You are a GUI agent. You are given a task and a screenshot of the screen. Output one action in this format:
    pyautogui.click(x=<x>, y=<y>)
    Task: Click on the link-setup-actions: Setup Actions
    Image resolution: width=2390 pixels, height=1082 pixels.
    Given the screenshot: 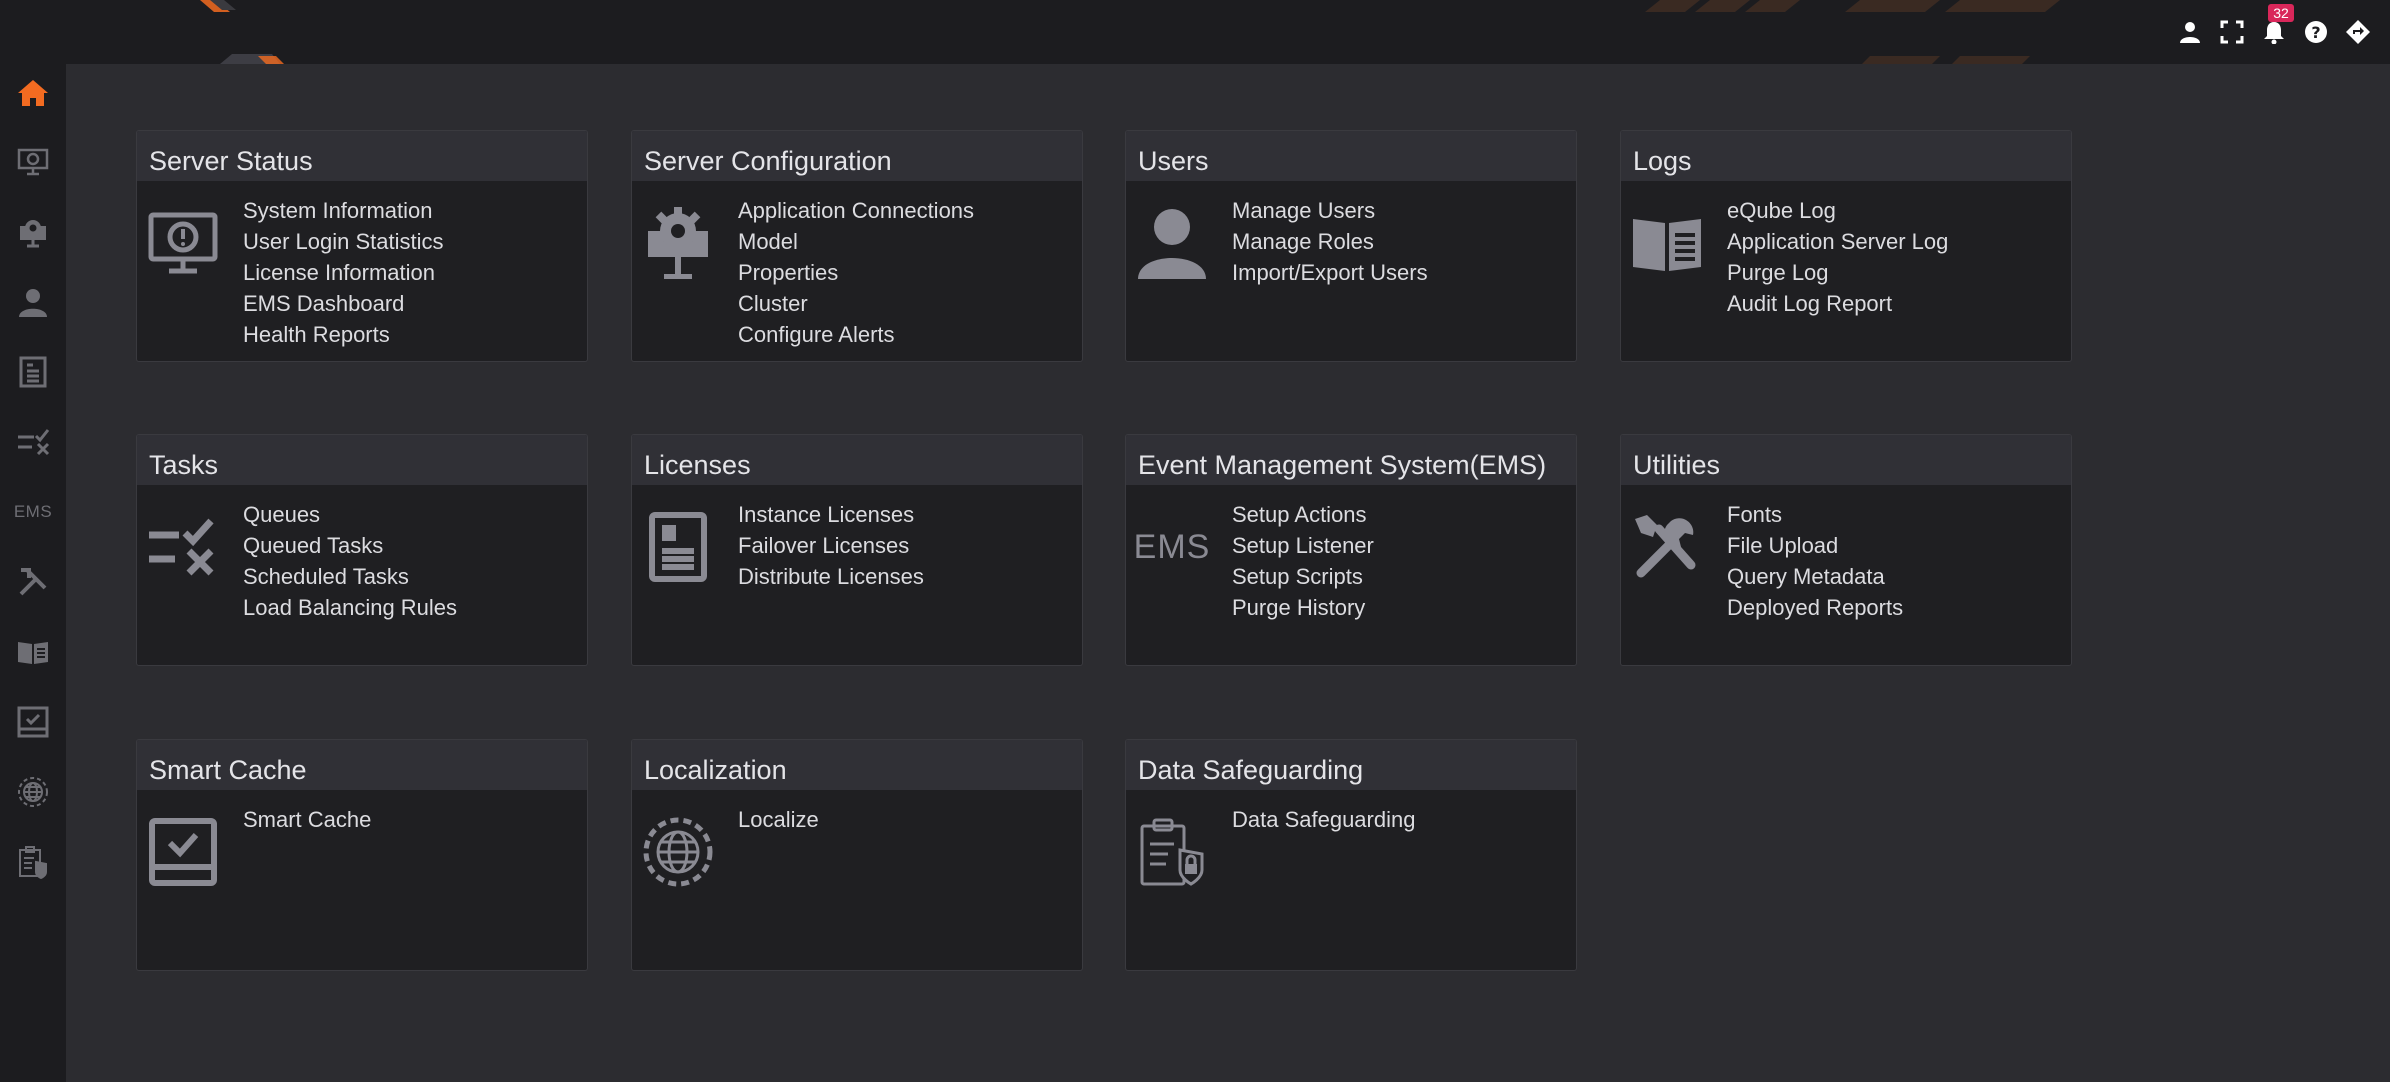 What is the action you would take?
    pyautogui.click(x=1303, y=514)
    